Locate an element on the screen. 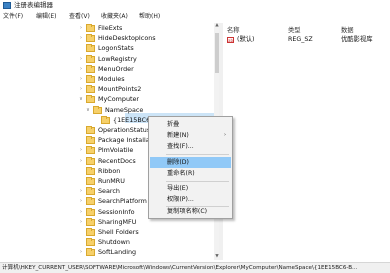 The width and height of the screenshot is (390, 273). value-data: 优酷影视库 is located at coordinates (357, 39).